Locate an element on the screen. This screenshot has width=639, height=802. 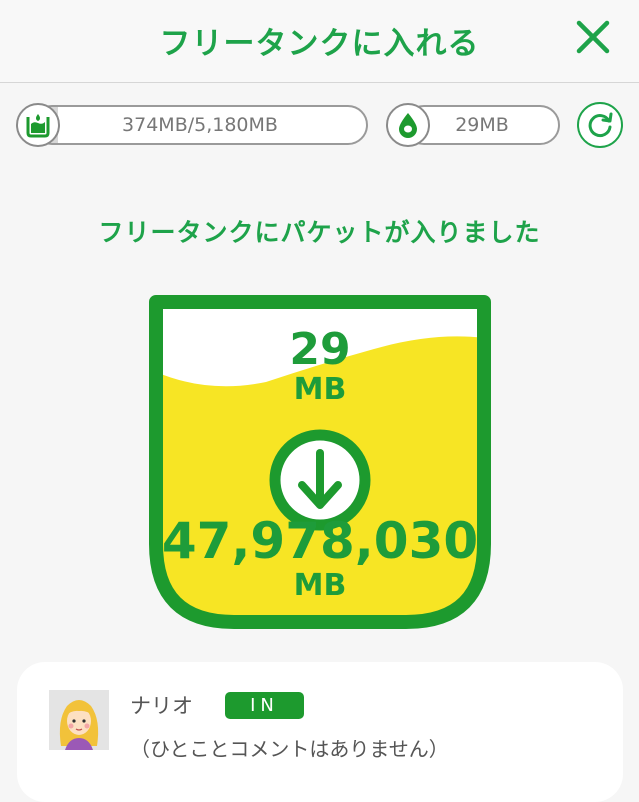
tank-capacity-gauge: 374MB/5,180MB is located at coordinates (200, 125).